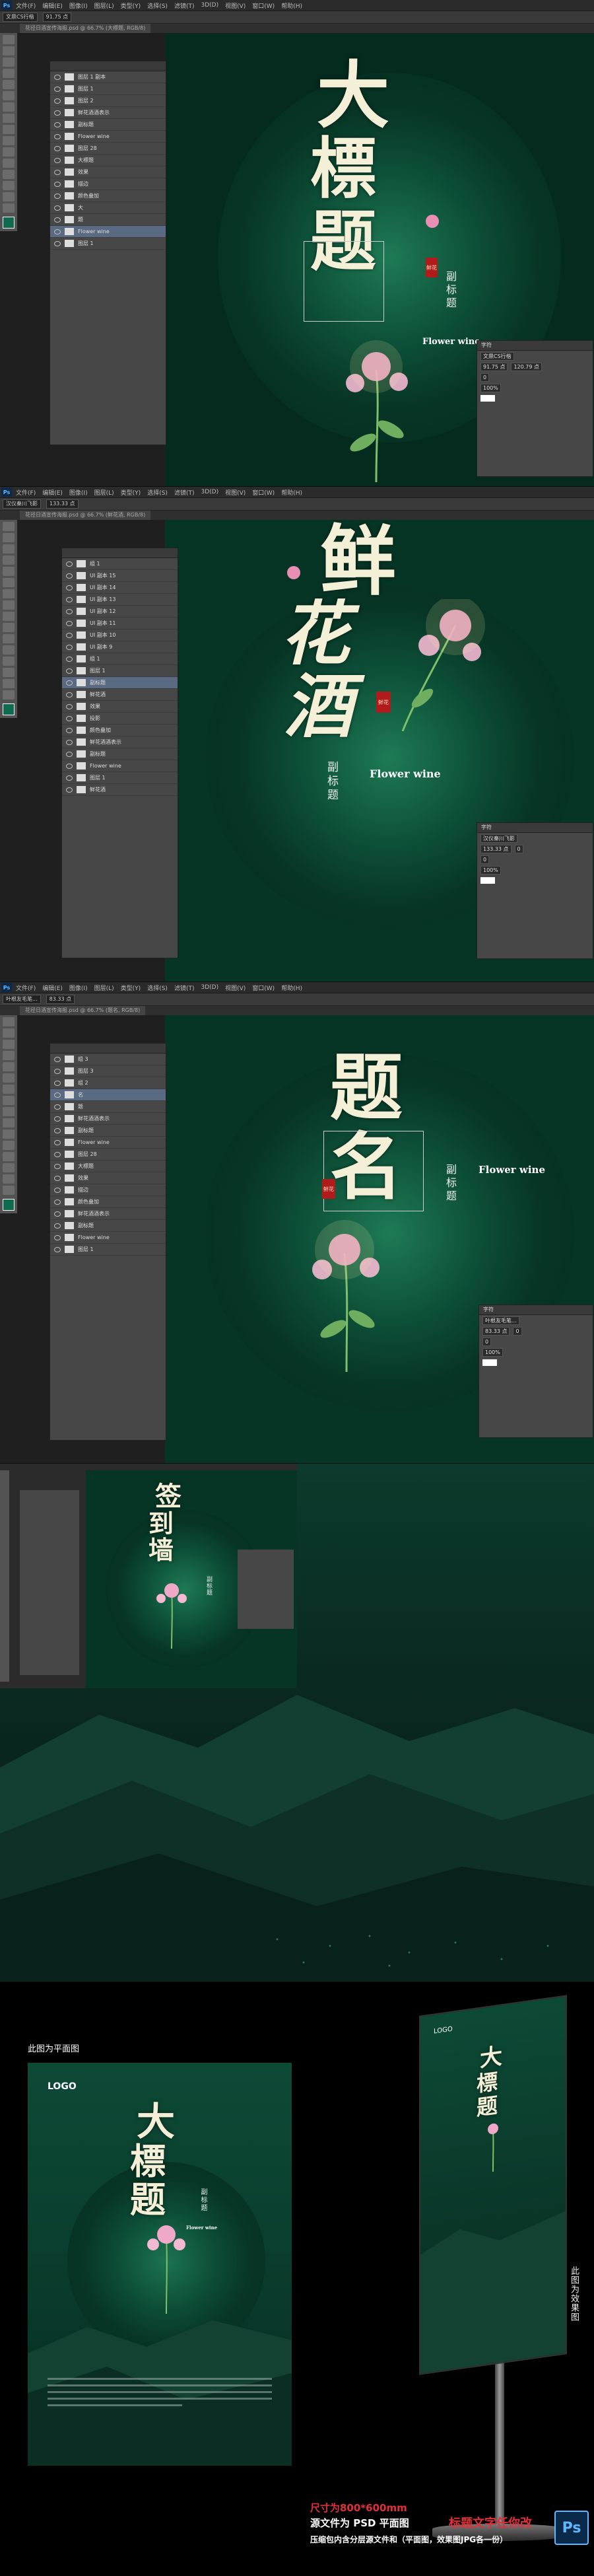 The width and height of the screenshot is (594, 2576). What do you see at coordinates (108, 1083) in the screenshot?
I see `layer-row: 组 2` at bounding box center [108, 1083].